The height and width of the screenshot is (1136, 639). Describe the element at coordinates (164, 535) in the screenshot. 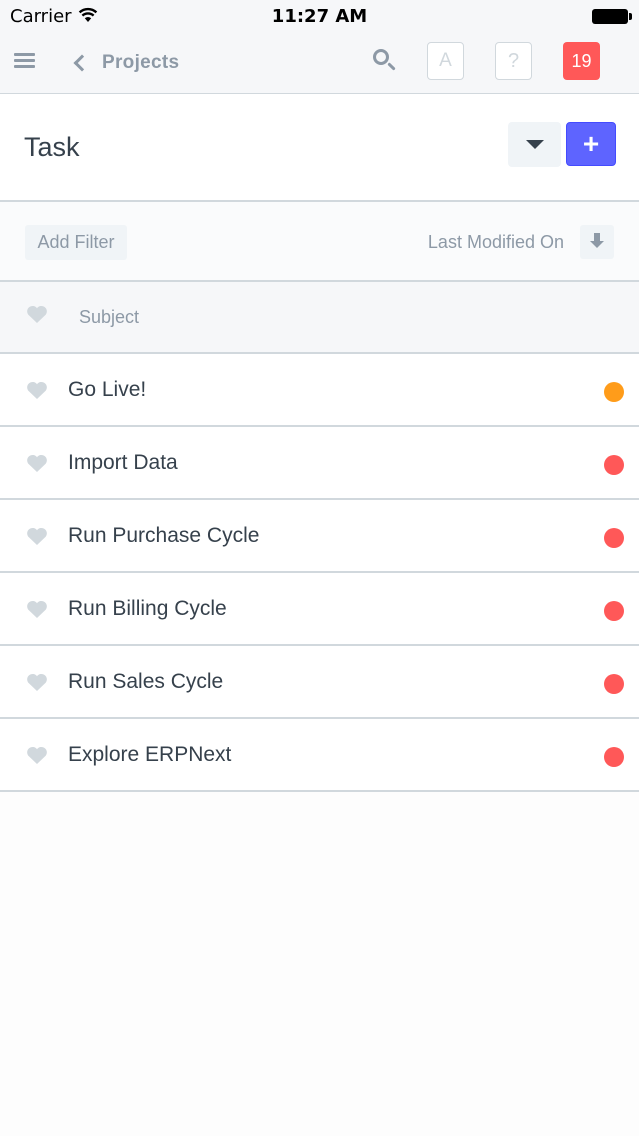

I see `task-subject: Run Purchase Cycle` at that location.